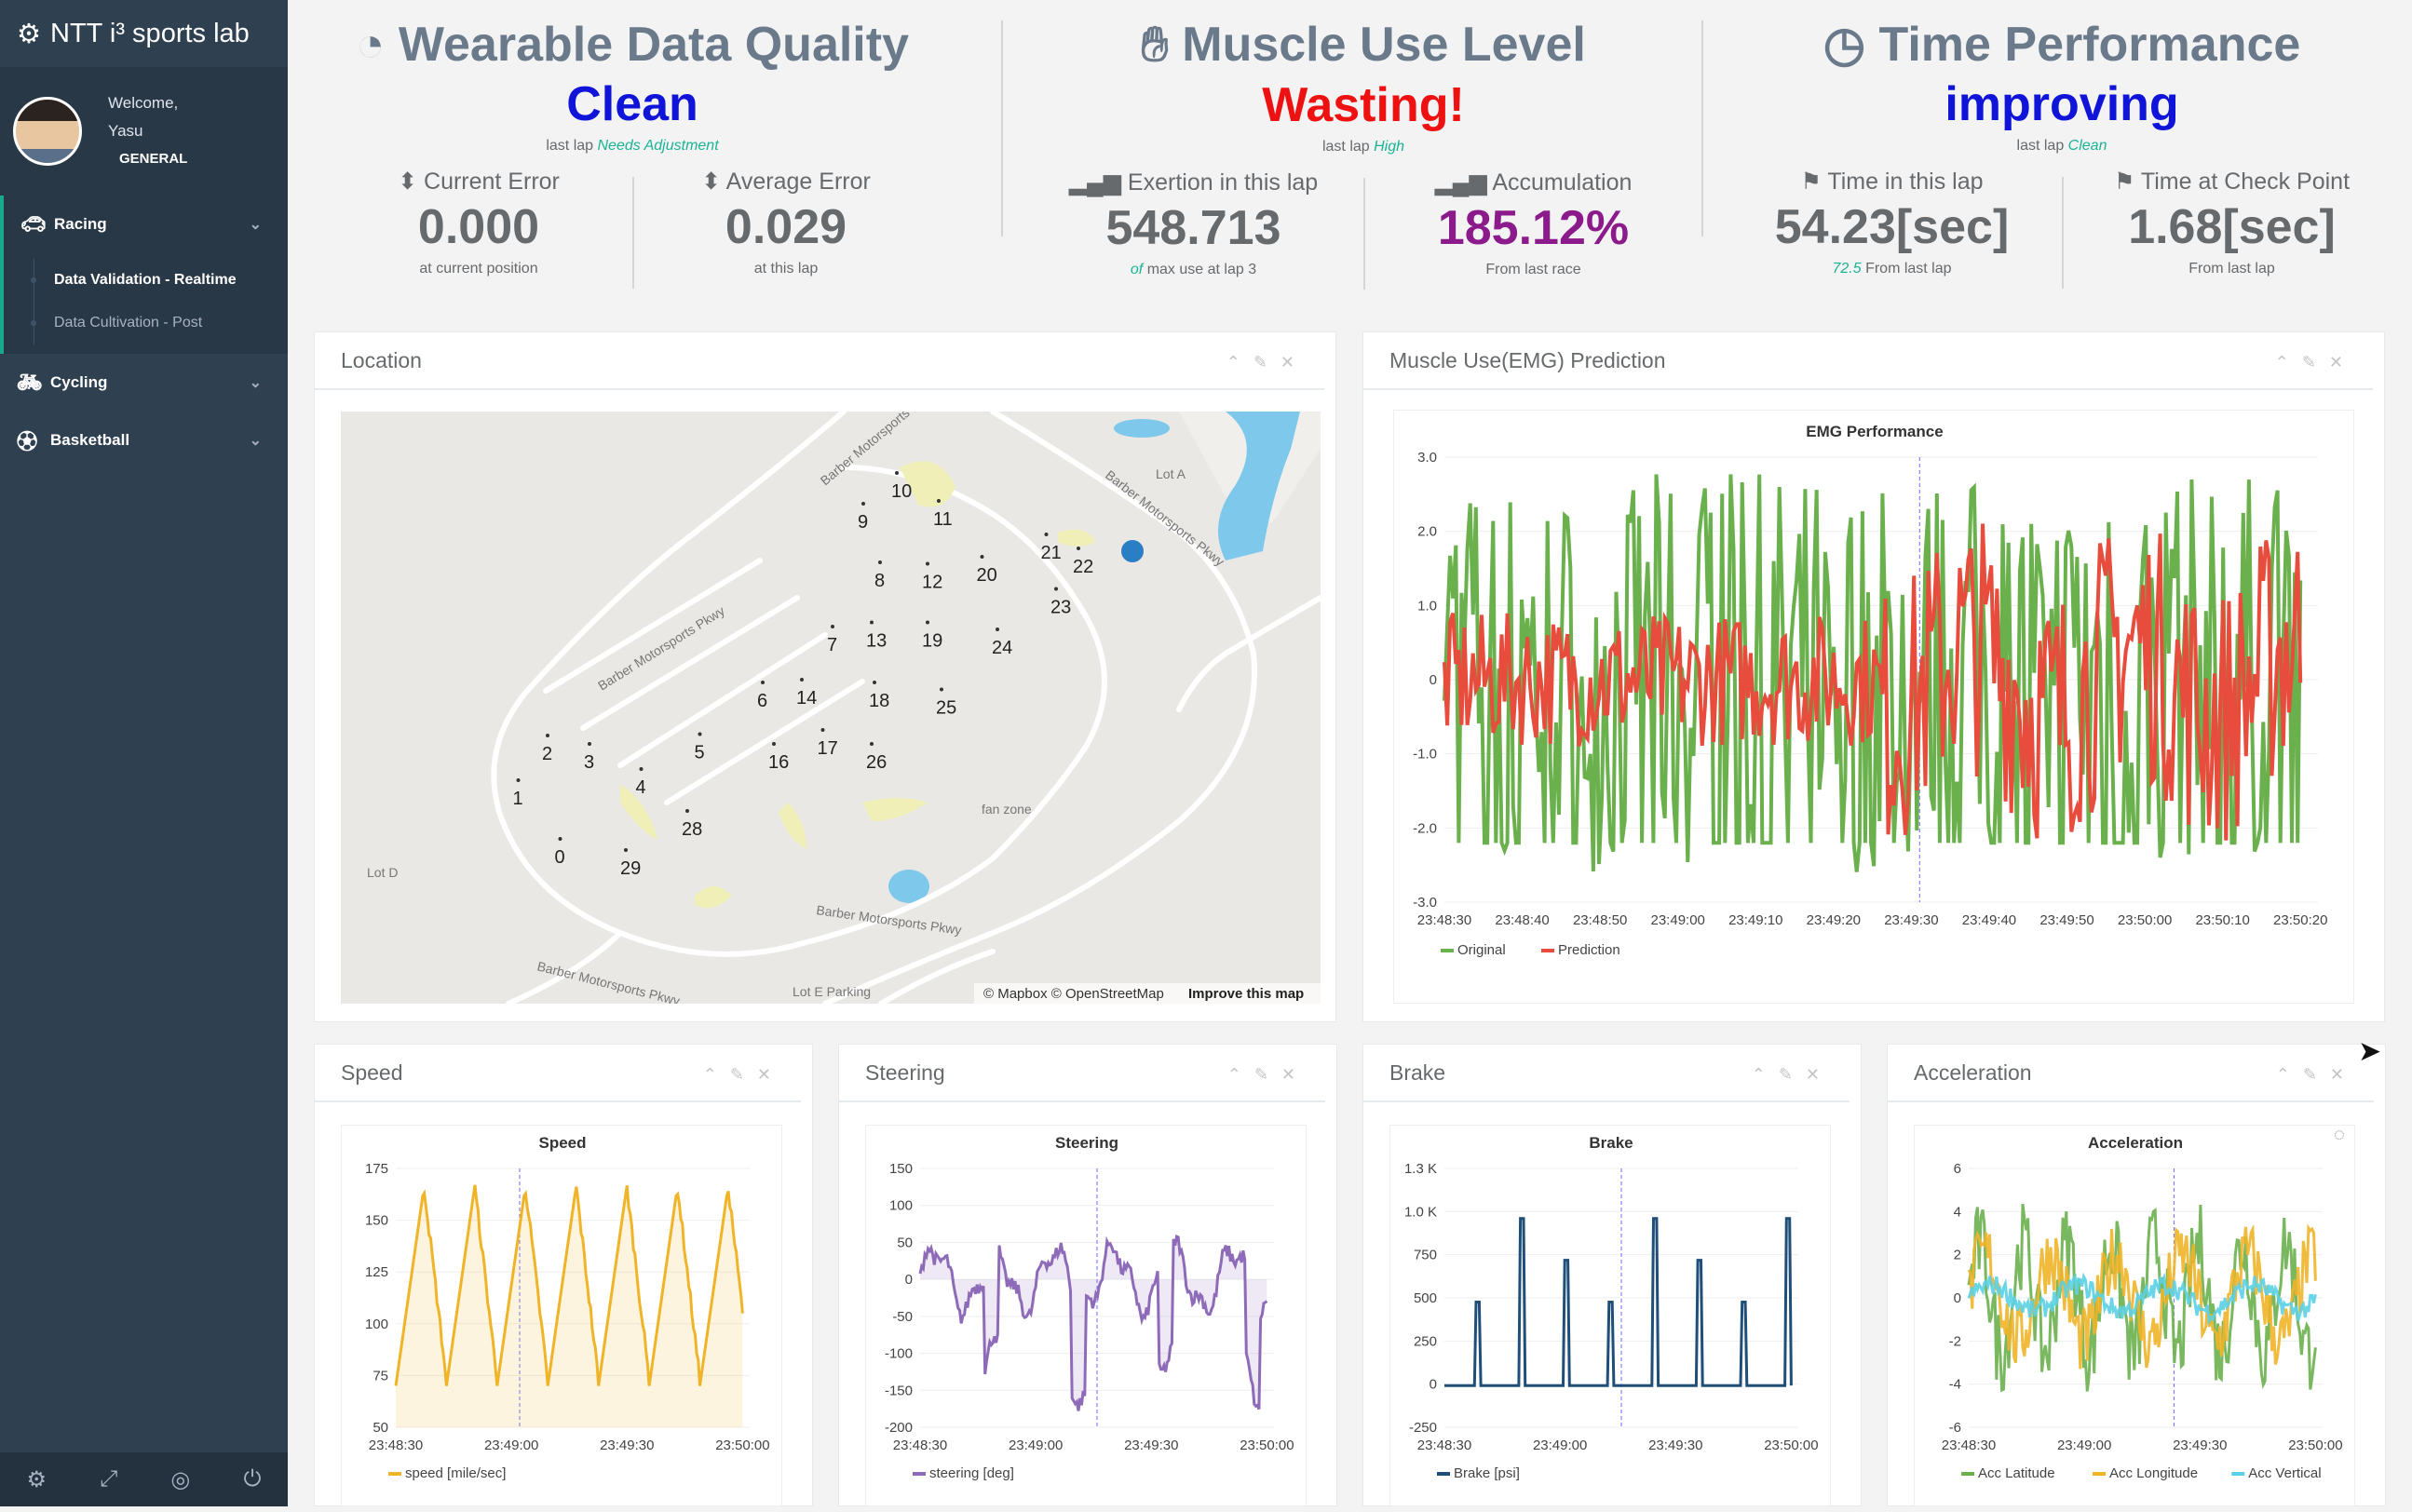 The height and width of the screenshot is (1512, 2412). What do you see at coordinates (1427, 606) in the screenshot?
I see `y-tick-label: 1.0` at bounding box center [1427, 606].